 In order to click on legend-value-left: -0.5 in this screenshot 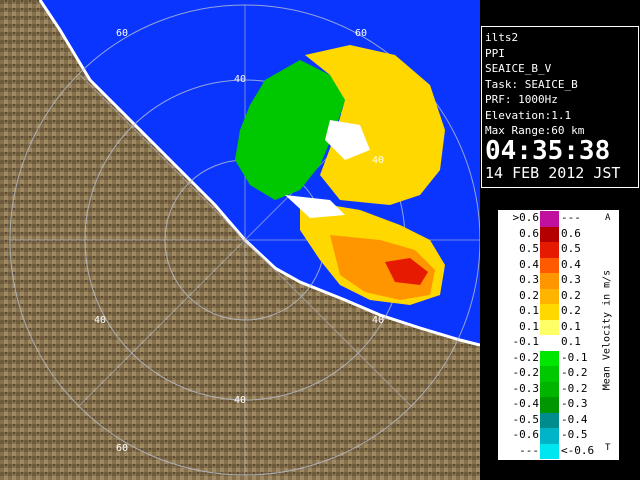, I will do `click(526, 419)`.